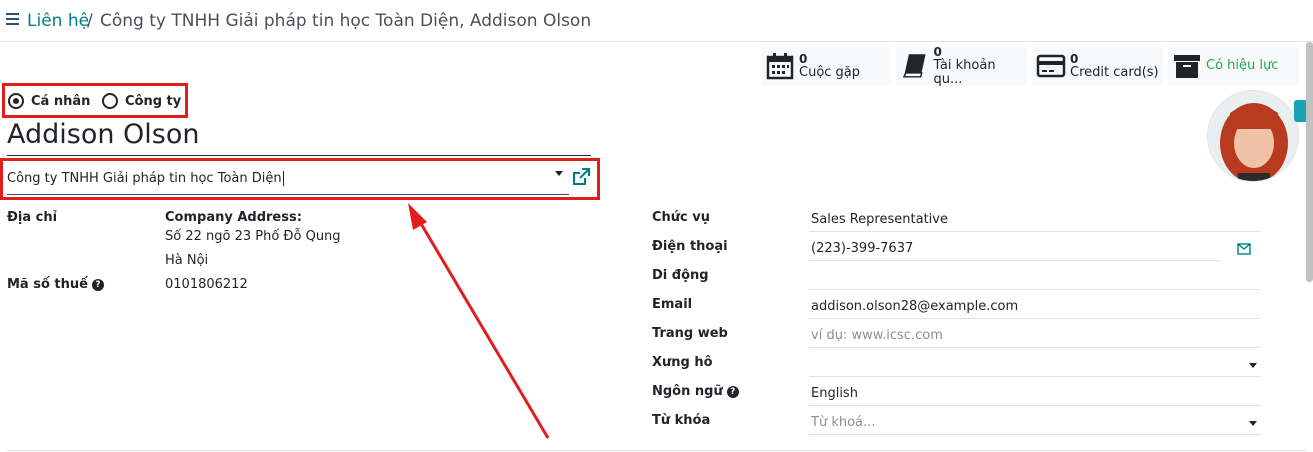  Describe the element at coordinates (690, 246) in the screenshot. I see `phone-label: Điện thoại` at that location.